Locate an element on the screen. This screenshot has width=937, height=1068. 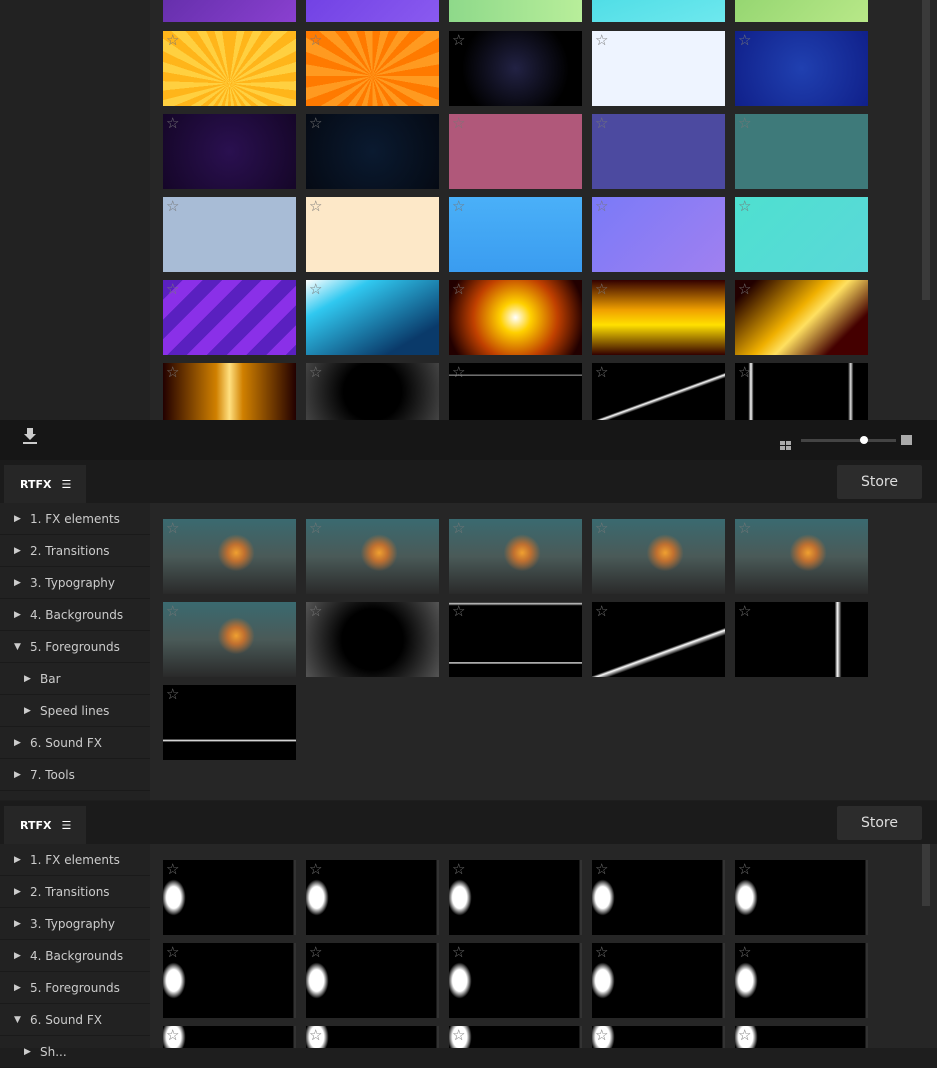
sidebar-item: ▶ 2. Transitions is located at coordinates (75, 551).